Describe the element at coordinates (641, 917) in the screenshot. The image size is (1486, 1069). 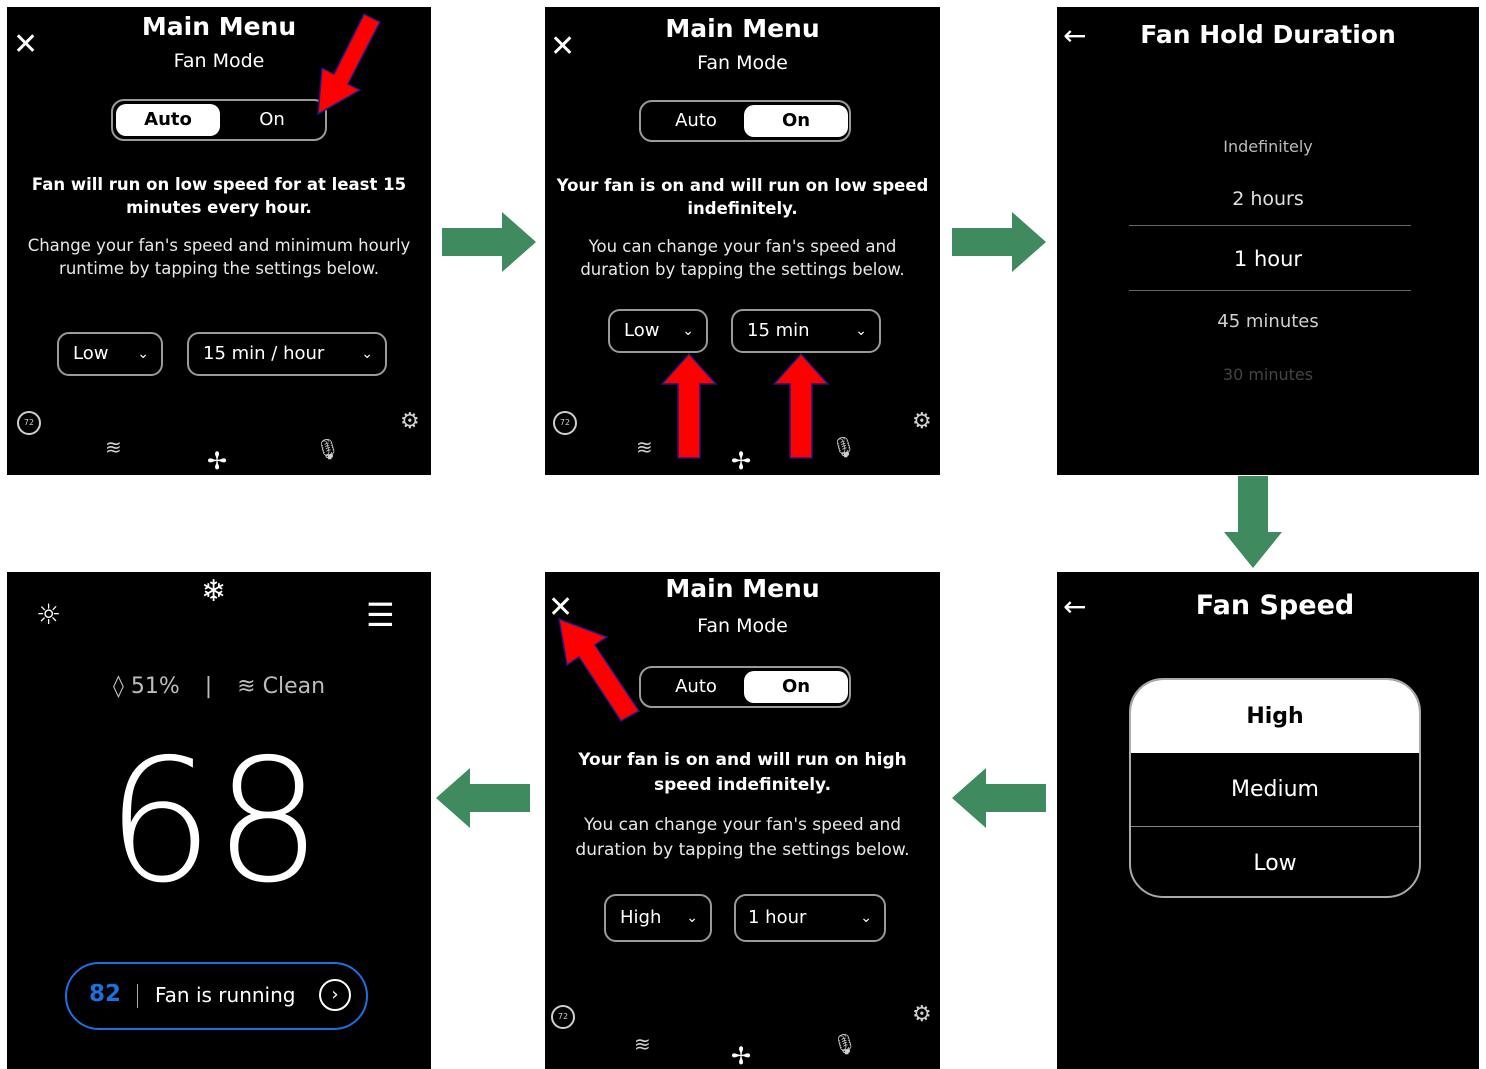
I see `fan-speed-value: High` at that location.